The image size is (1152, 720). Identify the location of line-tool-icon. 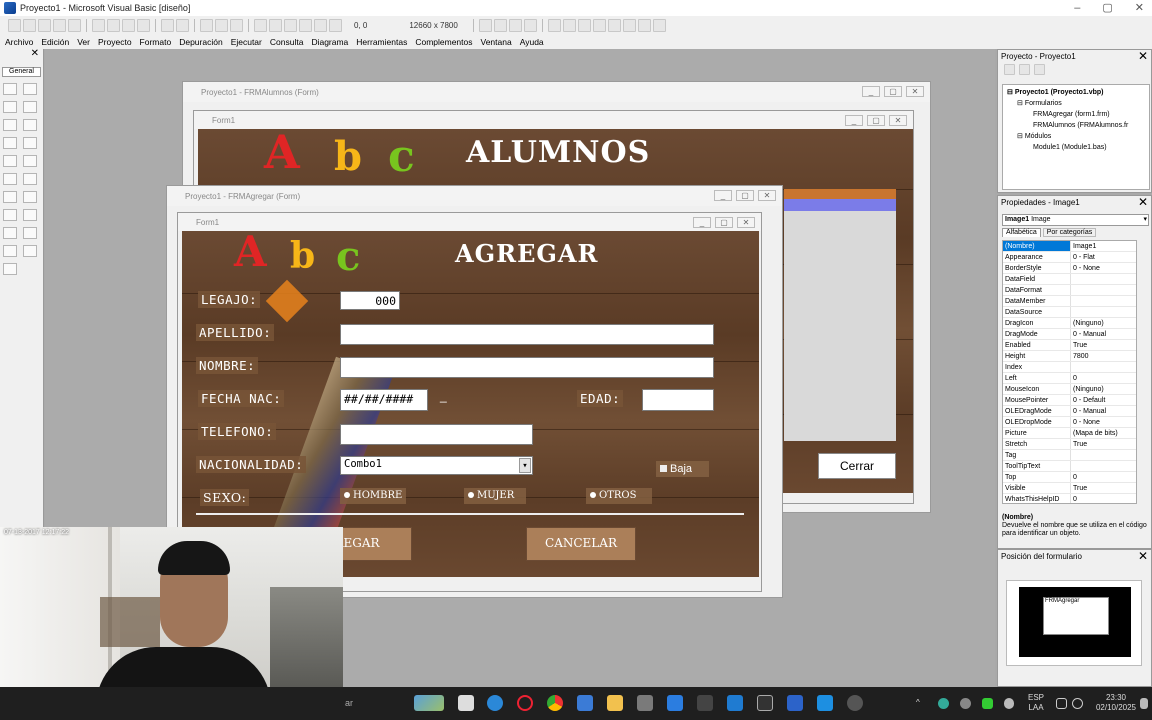
(30, 233).